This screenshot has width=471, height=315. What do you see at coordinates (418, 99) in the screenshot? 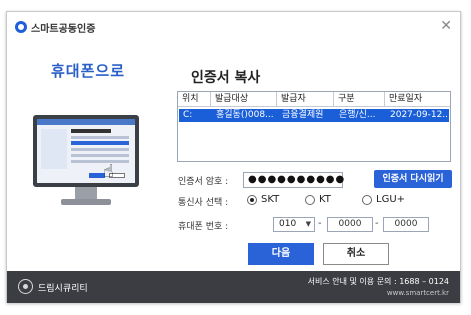
I see `column-header-expiry: 만료일자` at bounding box center [418, 99].